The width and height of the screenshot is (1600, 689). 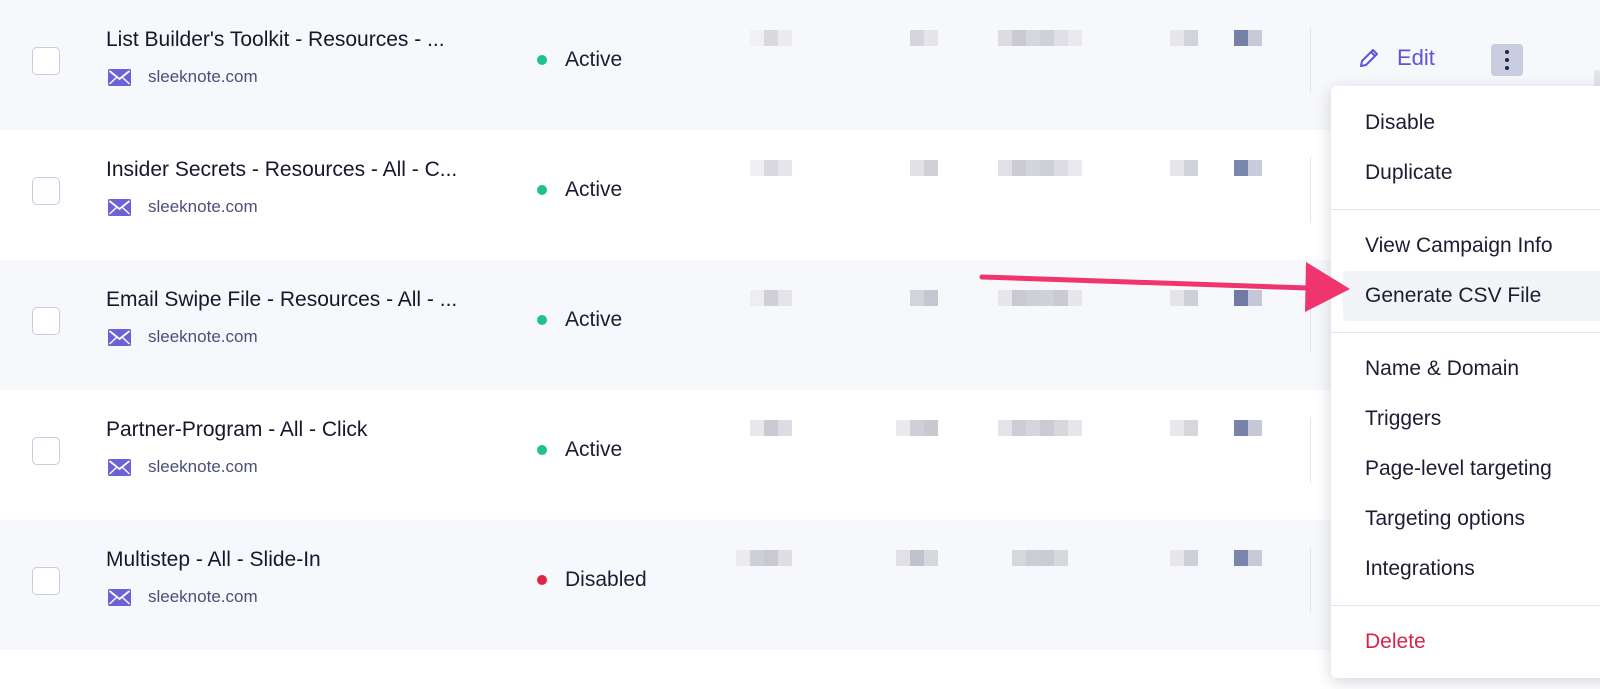 What do you see at coordinates (1369, 58) in the screenshot?
I see `pencil-icon` at bounding box center [1369, 58].